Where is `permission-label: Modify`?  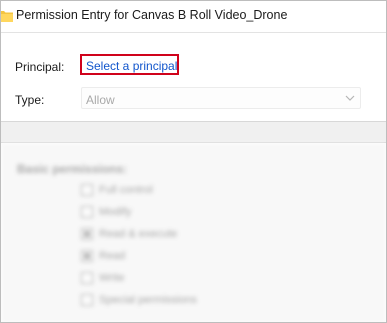 permission-label: Modify is located at coordinates (115, 212).